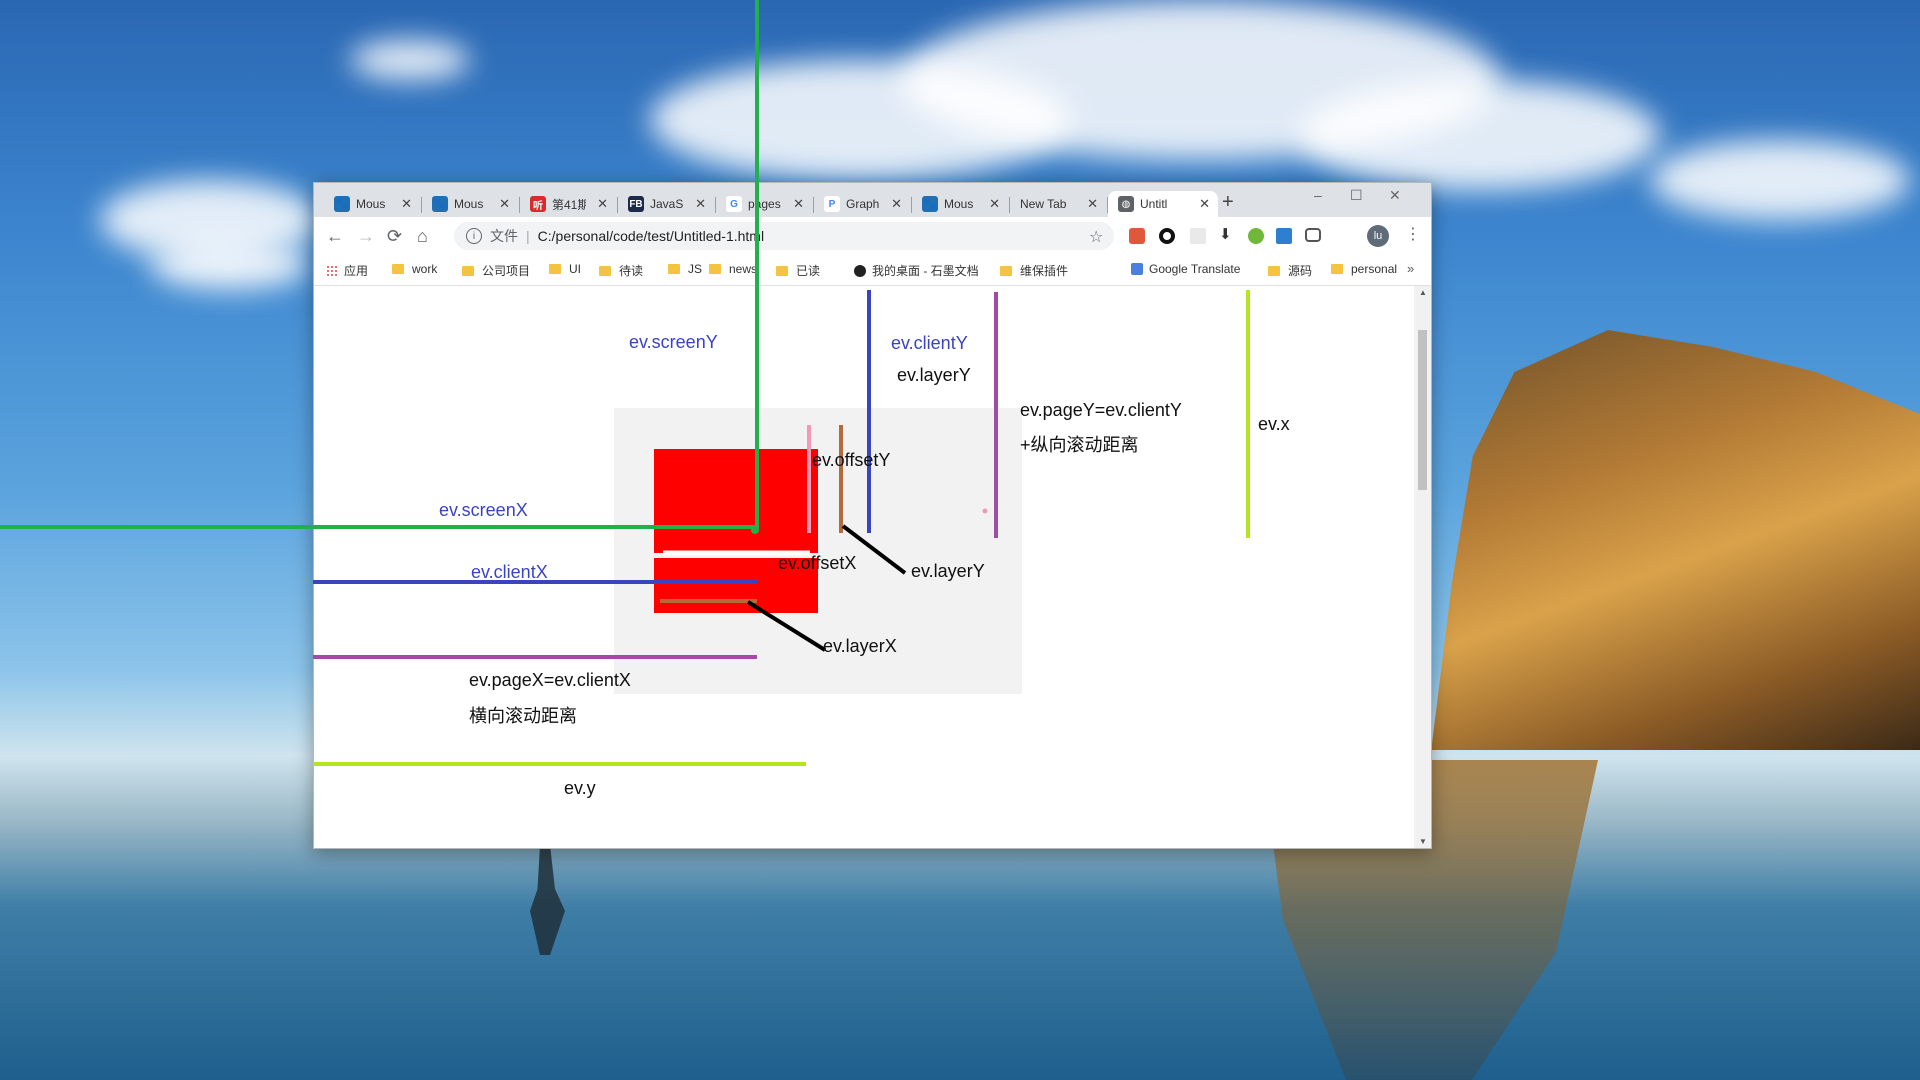  What do you see at coordinates (1101, 410) in the screenshot?
I see `label-pageY-1: ev.pageY=ev.clientY` at bounding box center [1101, 410].